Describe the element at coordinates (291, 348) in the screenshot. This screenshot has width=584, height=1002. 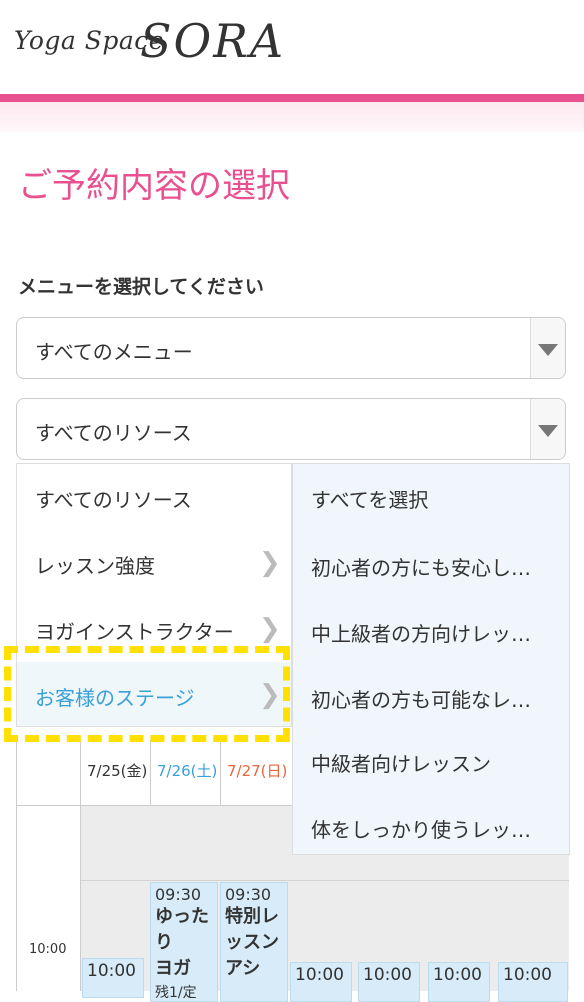
I see `menu-select: すべてのメニュー` at that location.